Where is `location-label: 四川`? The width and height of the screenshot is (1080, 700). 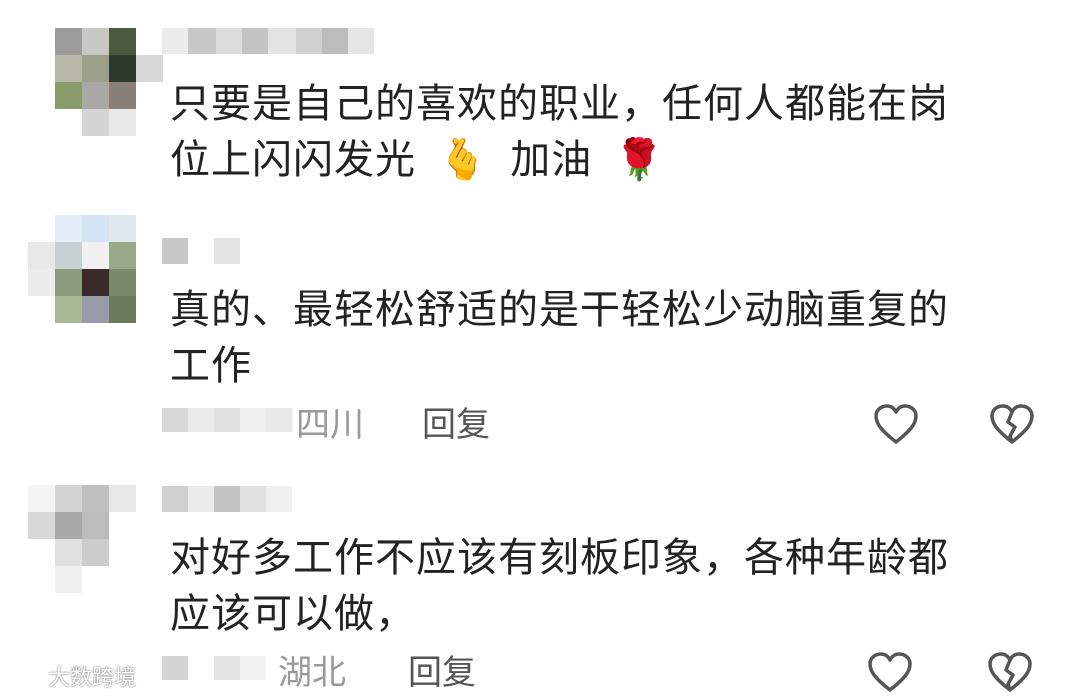
location-label: 四川 is located at coordinates (330, 425).